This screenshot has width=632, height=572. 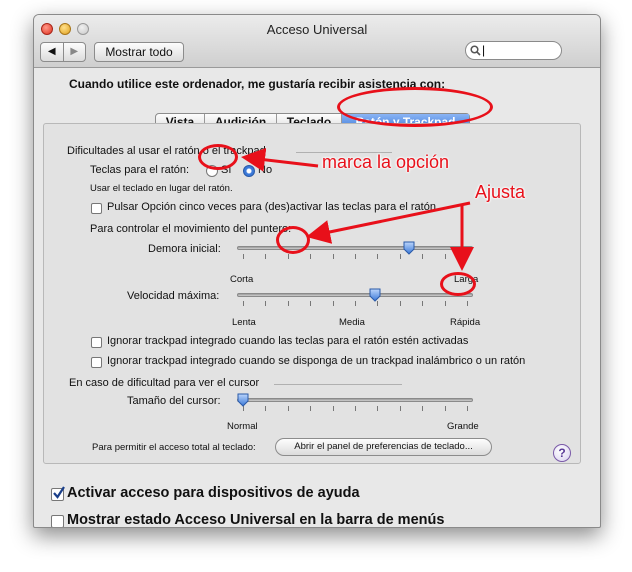 What do you see at coordinates (386, 162) in the screenshot?
I see `annotation-mark-option: marca la opción` at bounding box center [386, 162].